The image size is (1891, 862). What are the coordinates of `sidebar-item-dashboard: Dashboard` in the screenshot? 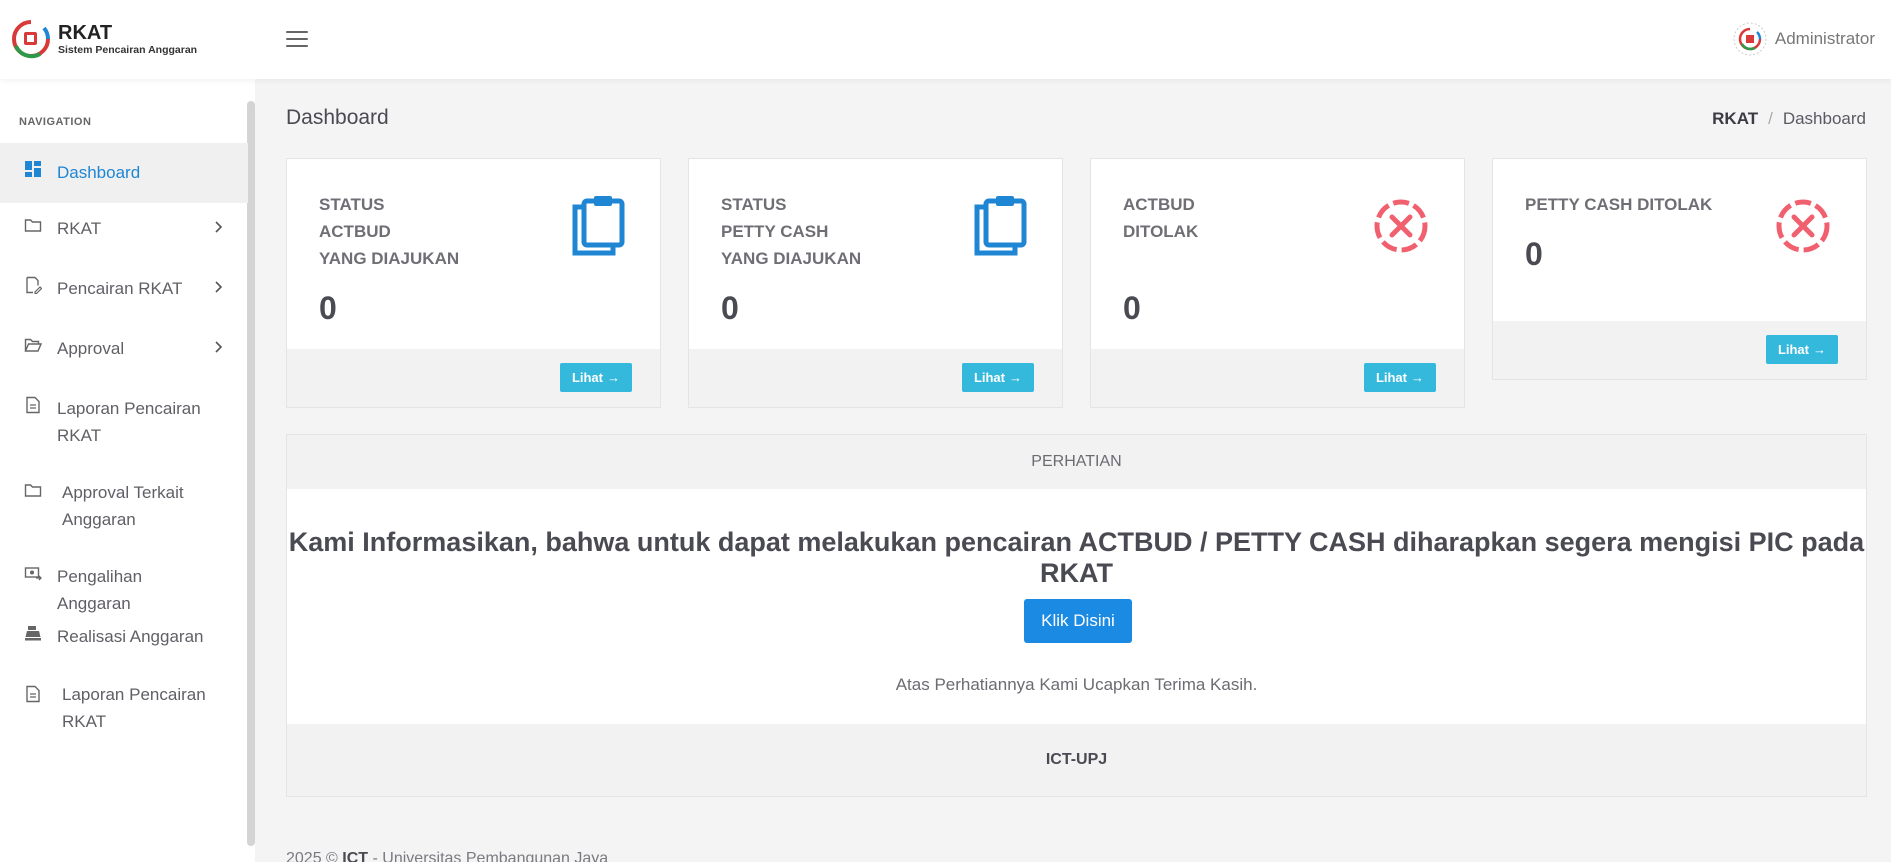 It's located at (124, 173).